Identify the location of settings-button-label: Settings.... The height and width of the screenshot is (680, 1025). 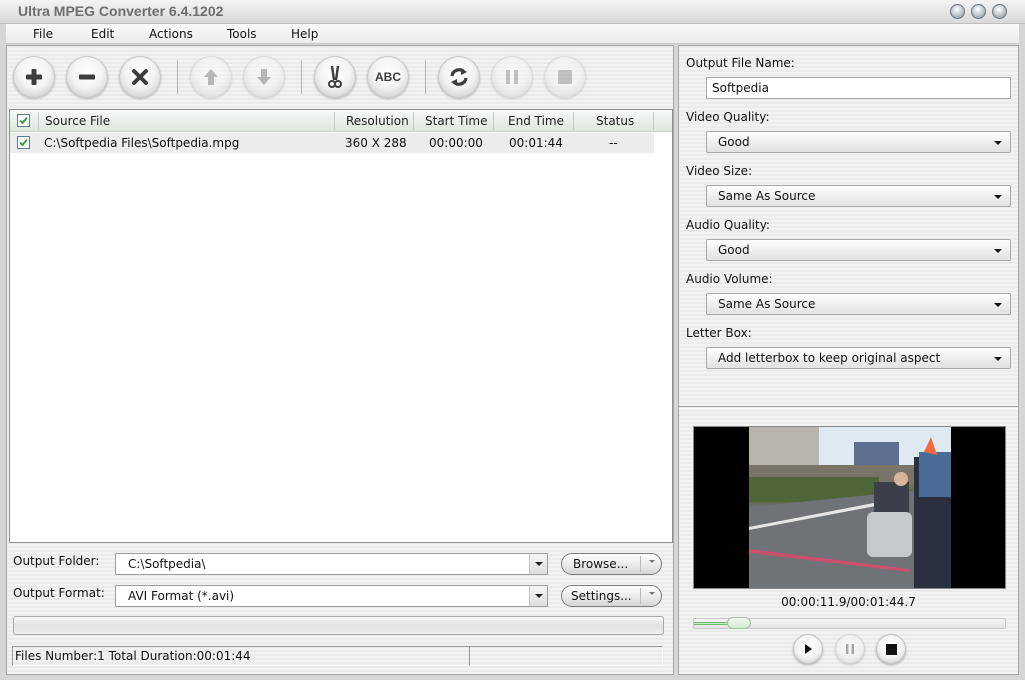
(601, 596).